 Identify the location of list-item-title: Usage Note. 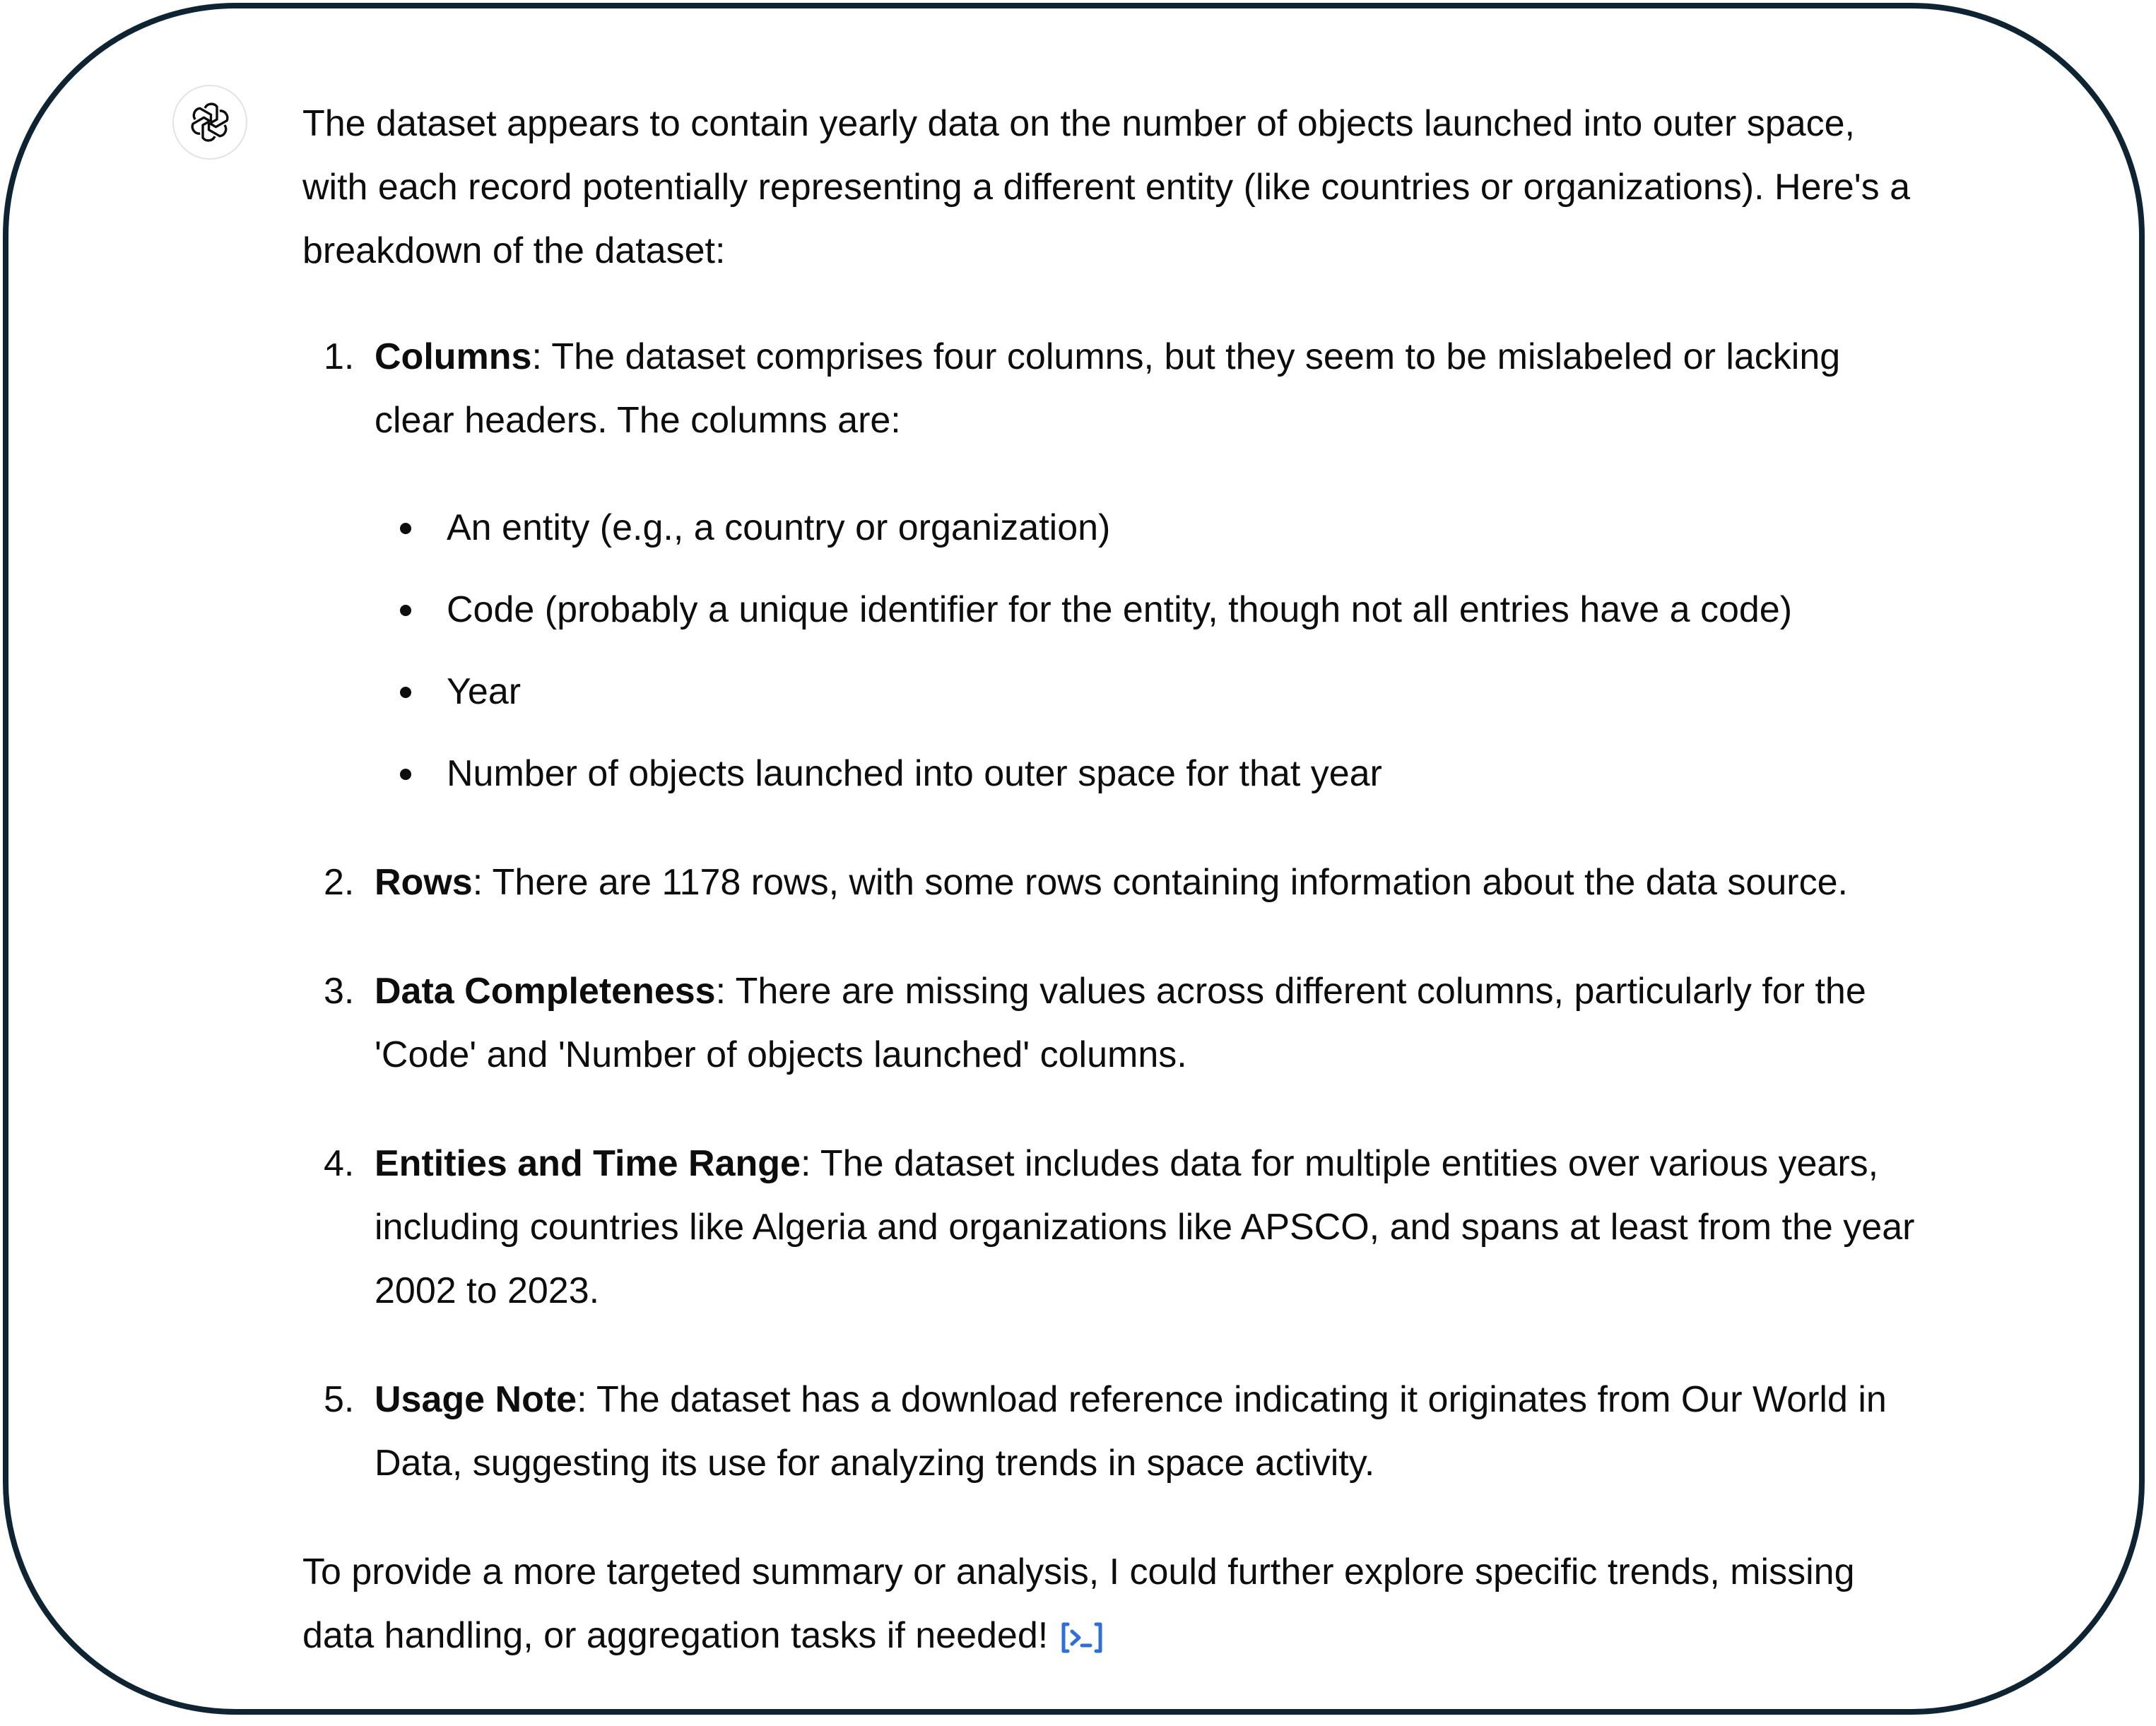
(476, 1399).